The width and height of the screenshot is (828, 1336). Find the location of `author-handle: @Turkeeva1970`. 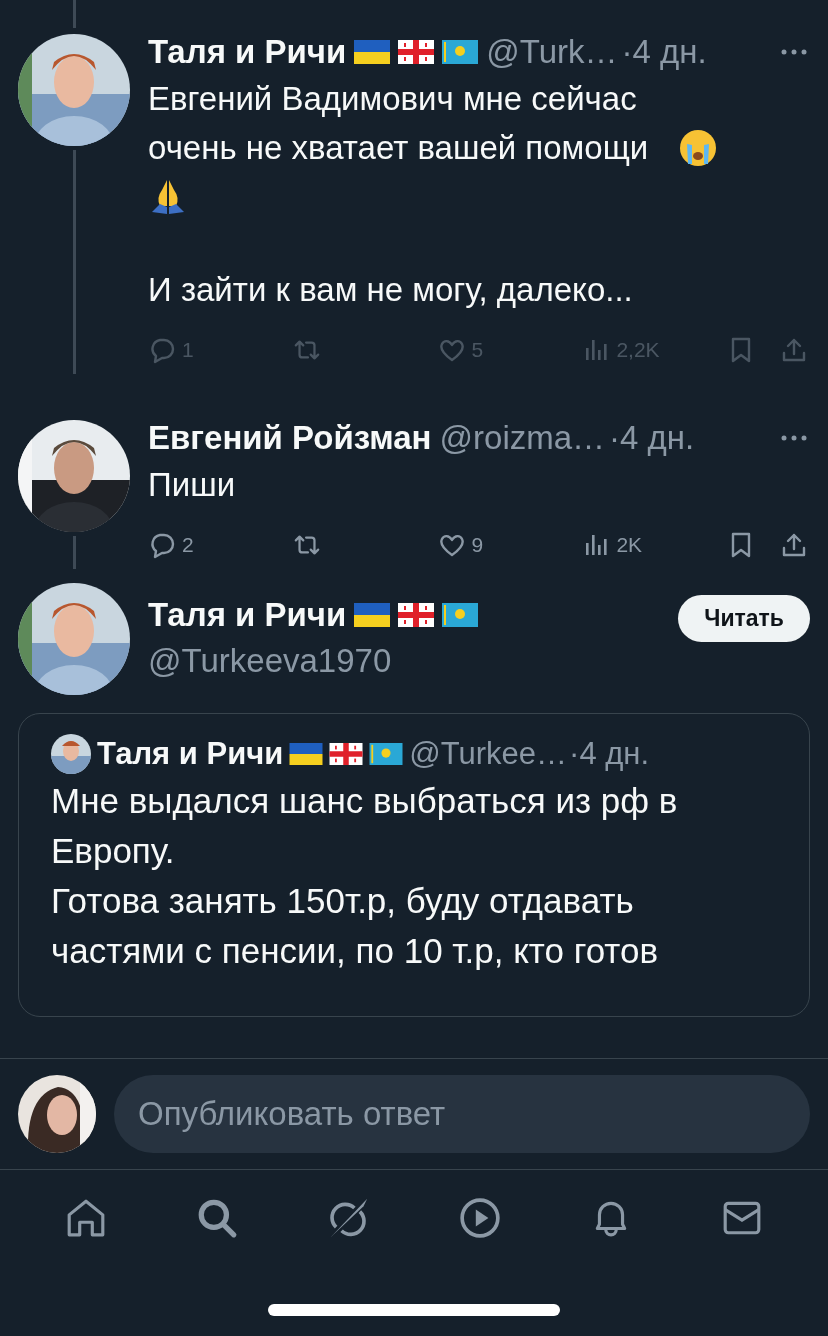

author-handle: @Turkeeva1970 is located at coordinates (404, 661).